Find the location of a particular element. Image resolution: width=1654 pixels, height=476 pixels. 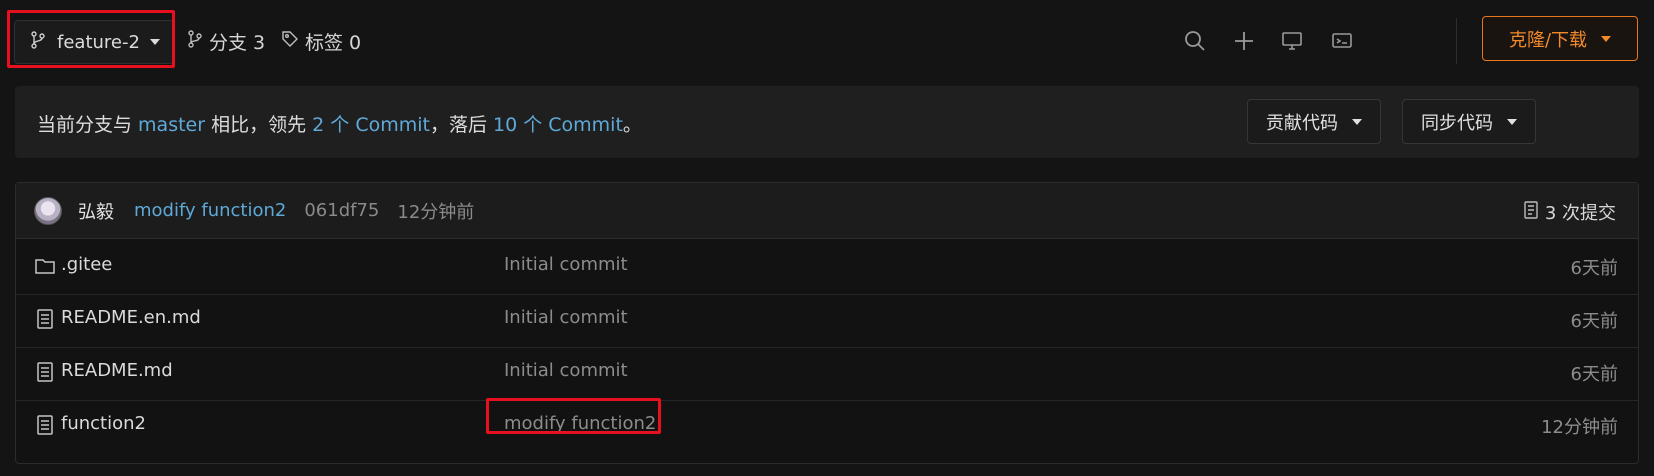

toolbar-divider is located at coordinates (1456, 41).